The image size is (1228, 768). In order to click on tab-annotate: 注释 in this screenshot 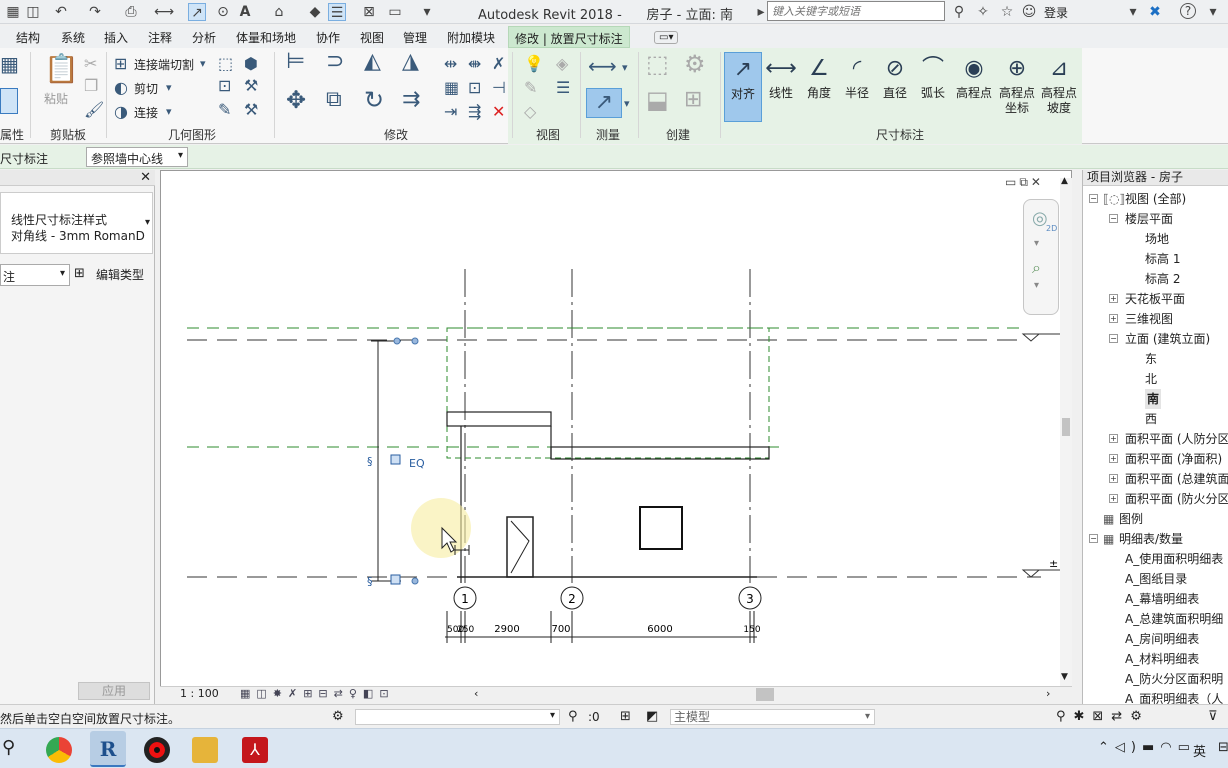, I will do `click(160, 37)`.